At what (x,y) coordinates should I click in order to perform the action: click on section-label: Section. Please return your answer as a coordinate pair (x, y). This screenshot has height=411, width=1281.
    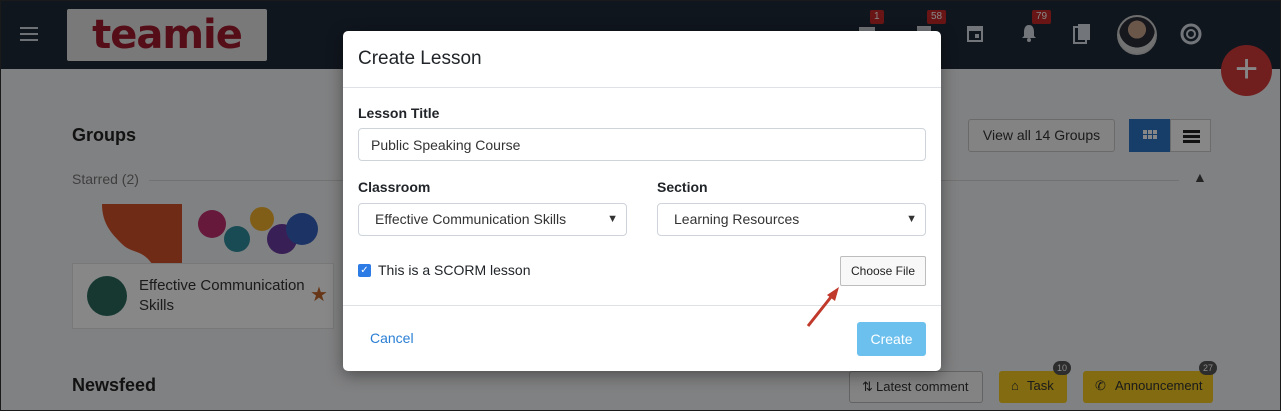
    Looking at the image, I should click on (682, 187).